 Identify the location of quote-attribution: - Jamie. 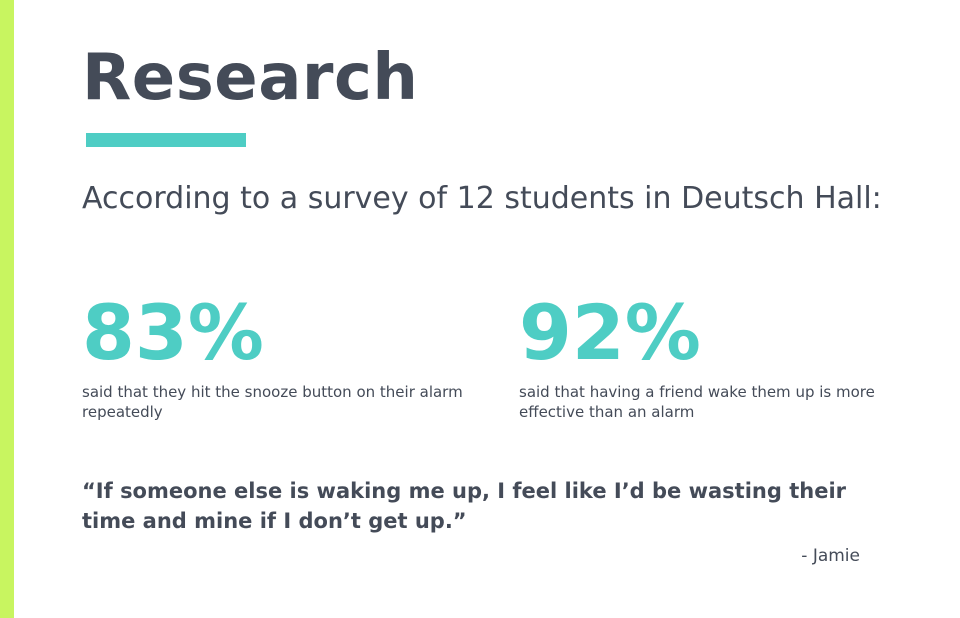
(830, 556).